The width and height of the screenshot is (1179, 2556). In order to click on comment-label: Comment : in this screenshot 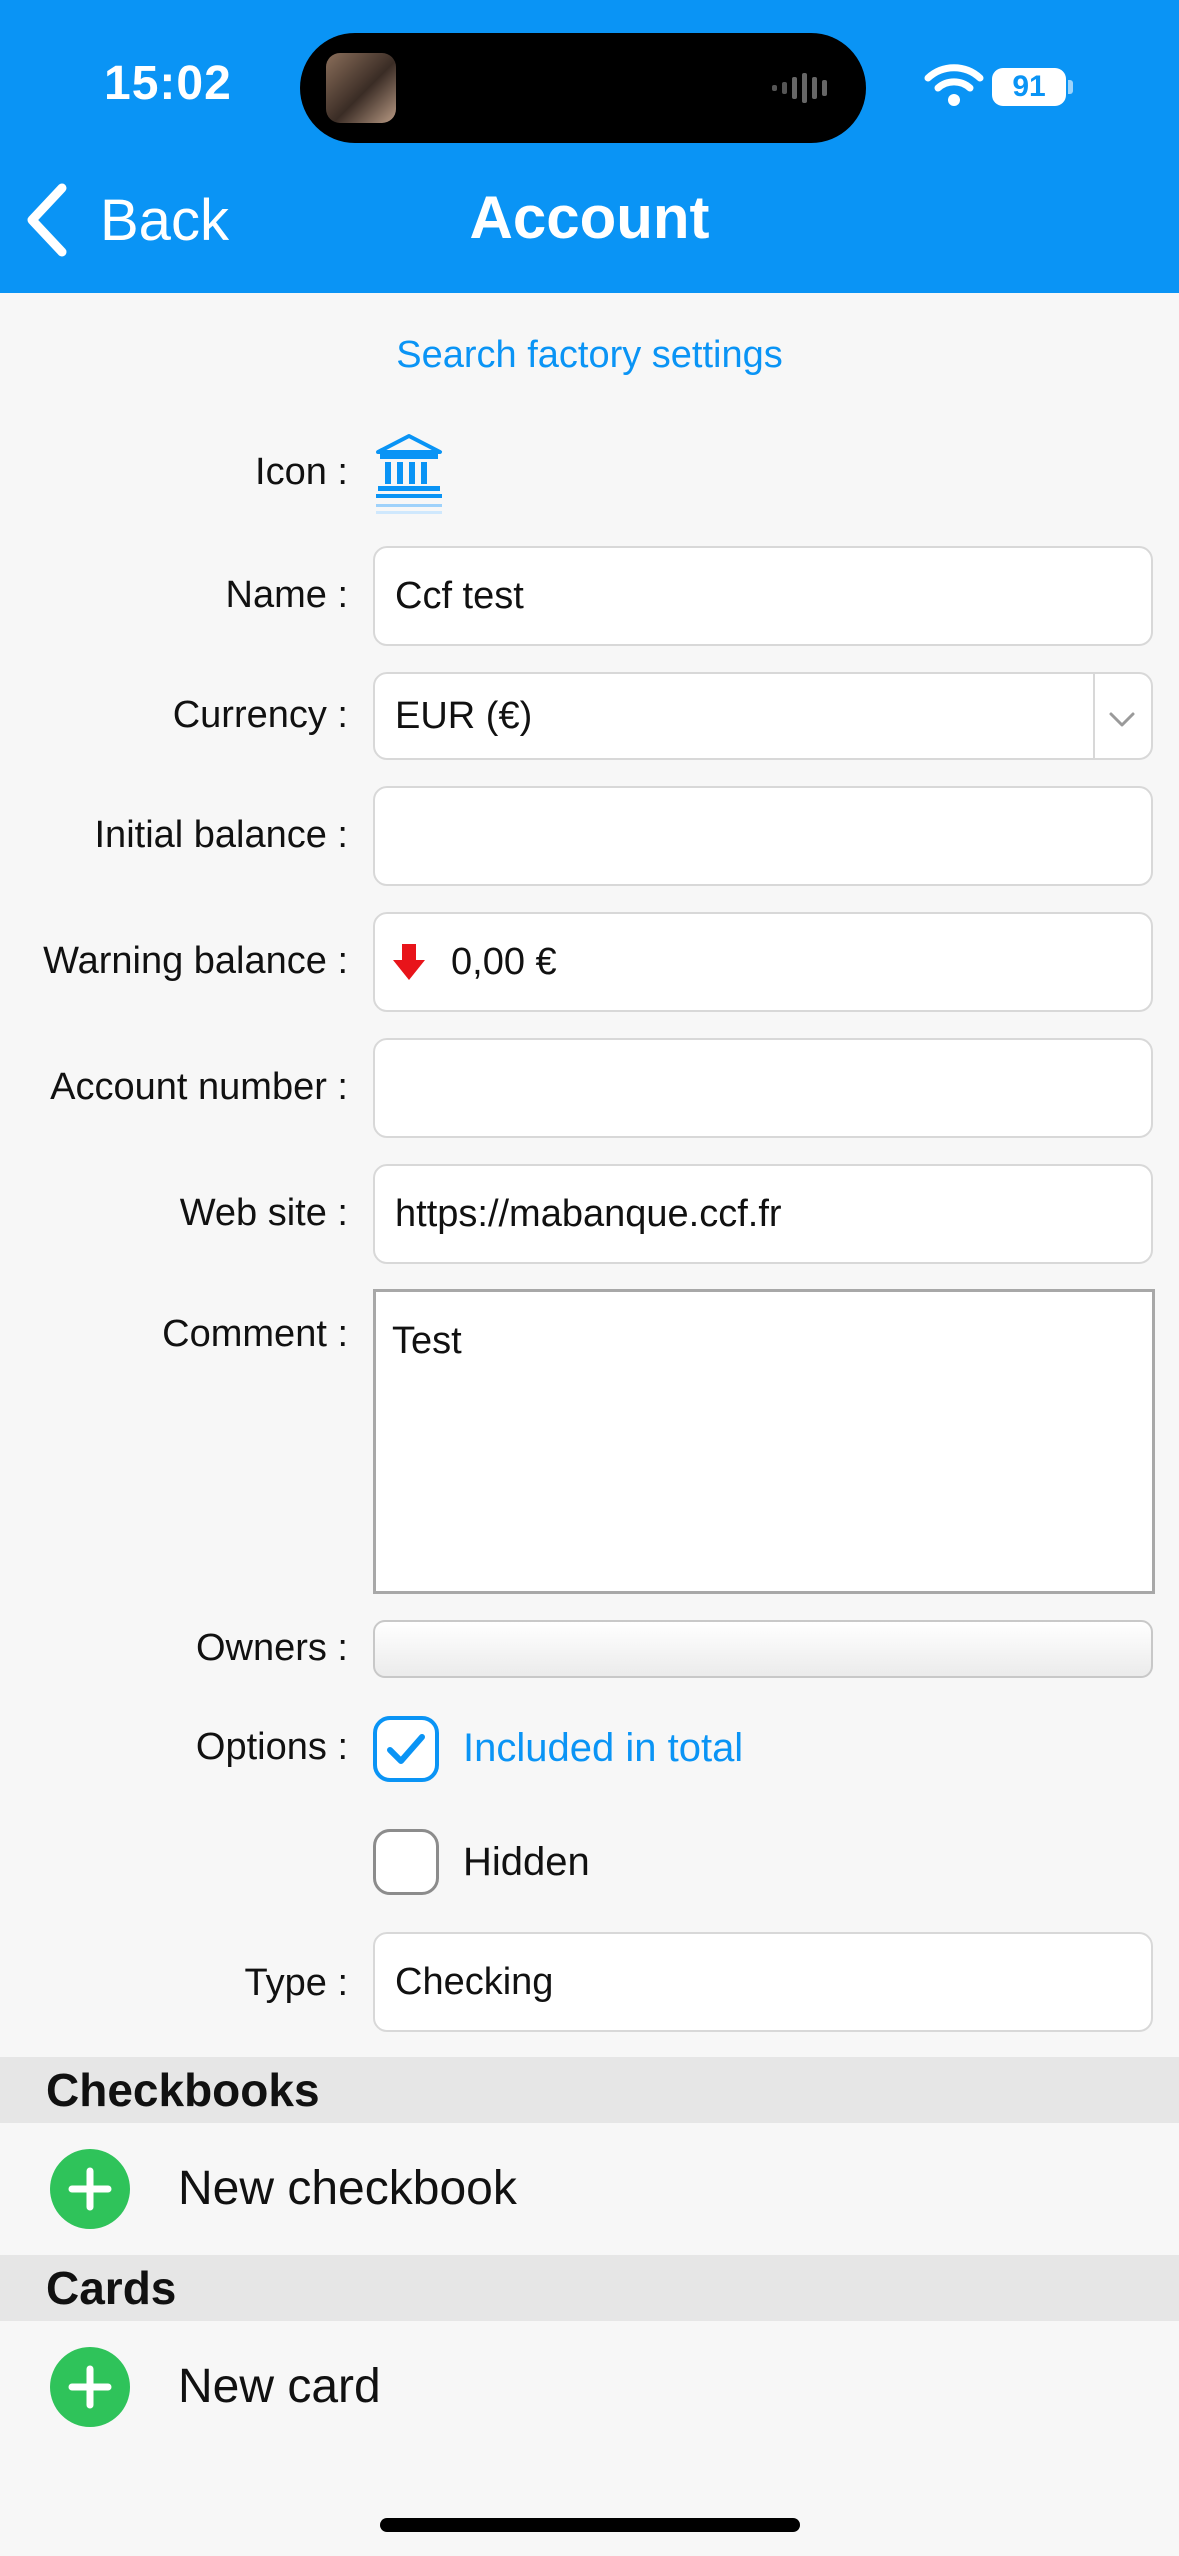, I will do `click(255, 1334)`.